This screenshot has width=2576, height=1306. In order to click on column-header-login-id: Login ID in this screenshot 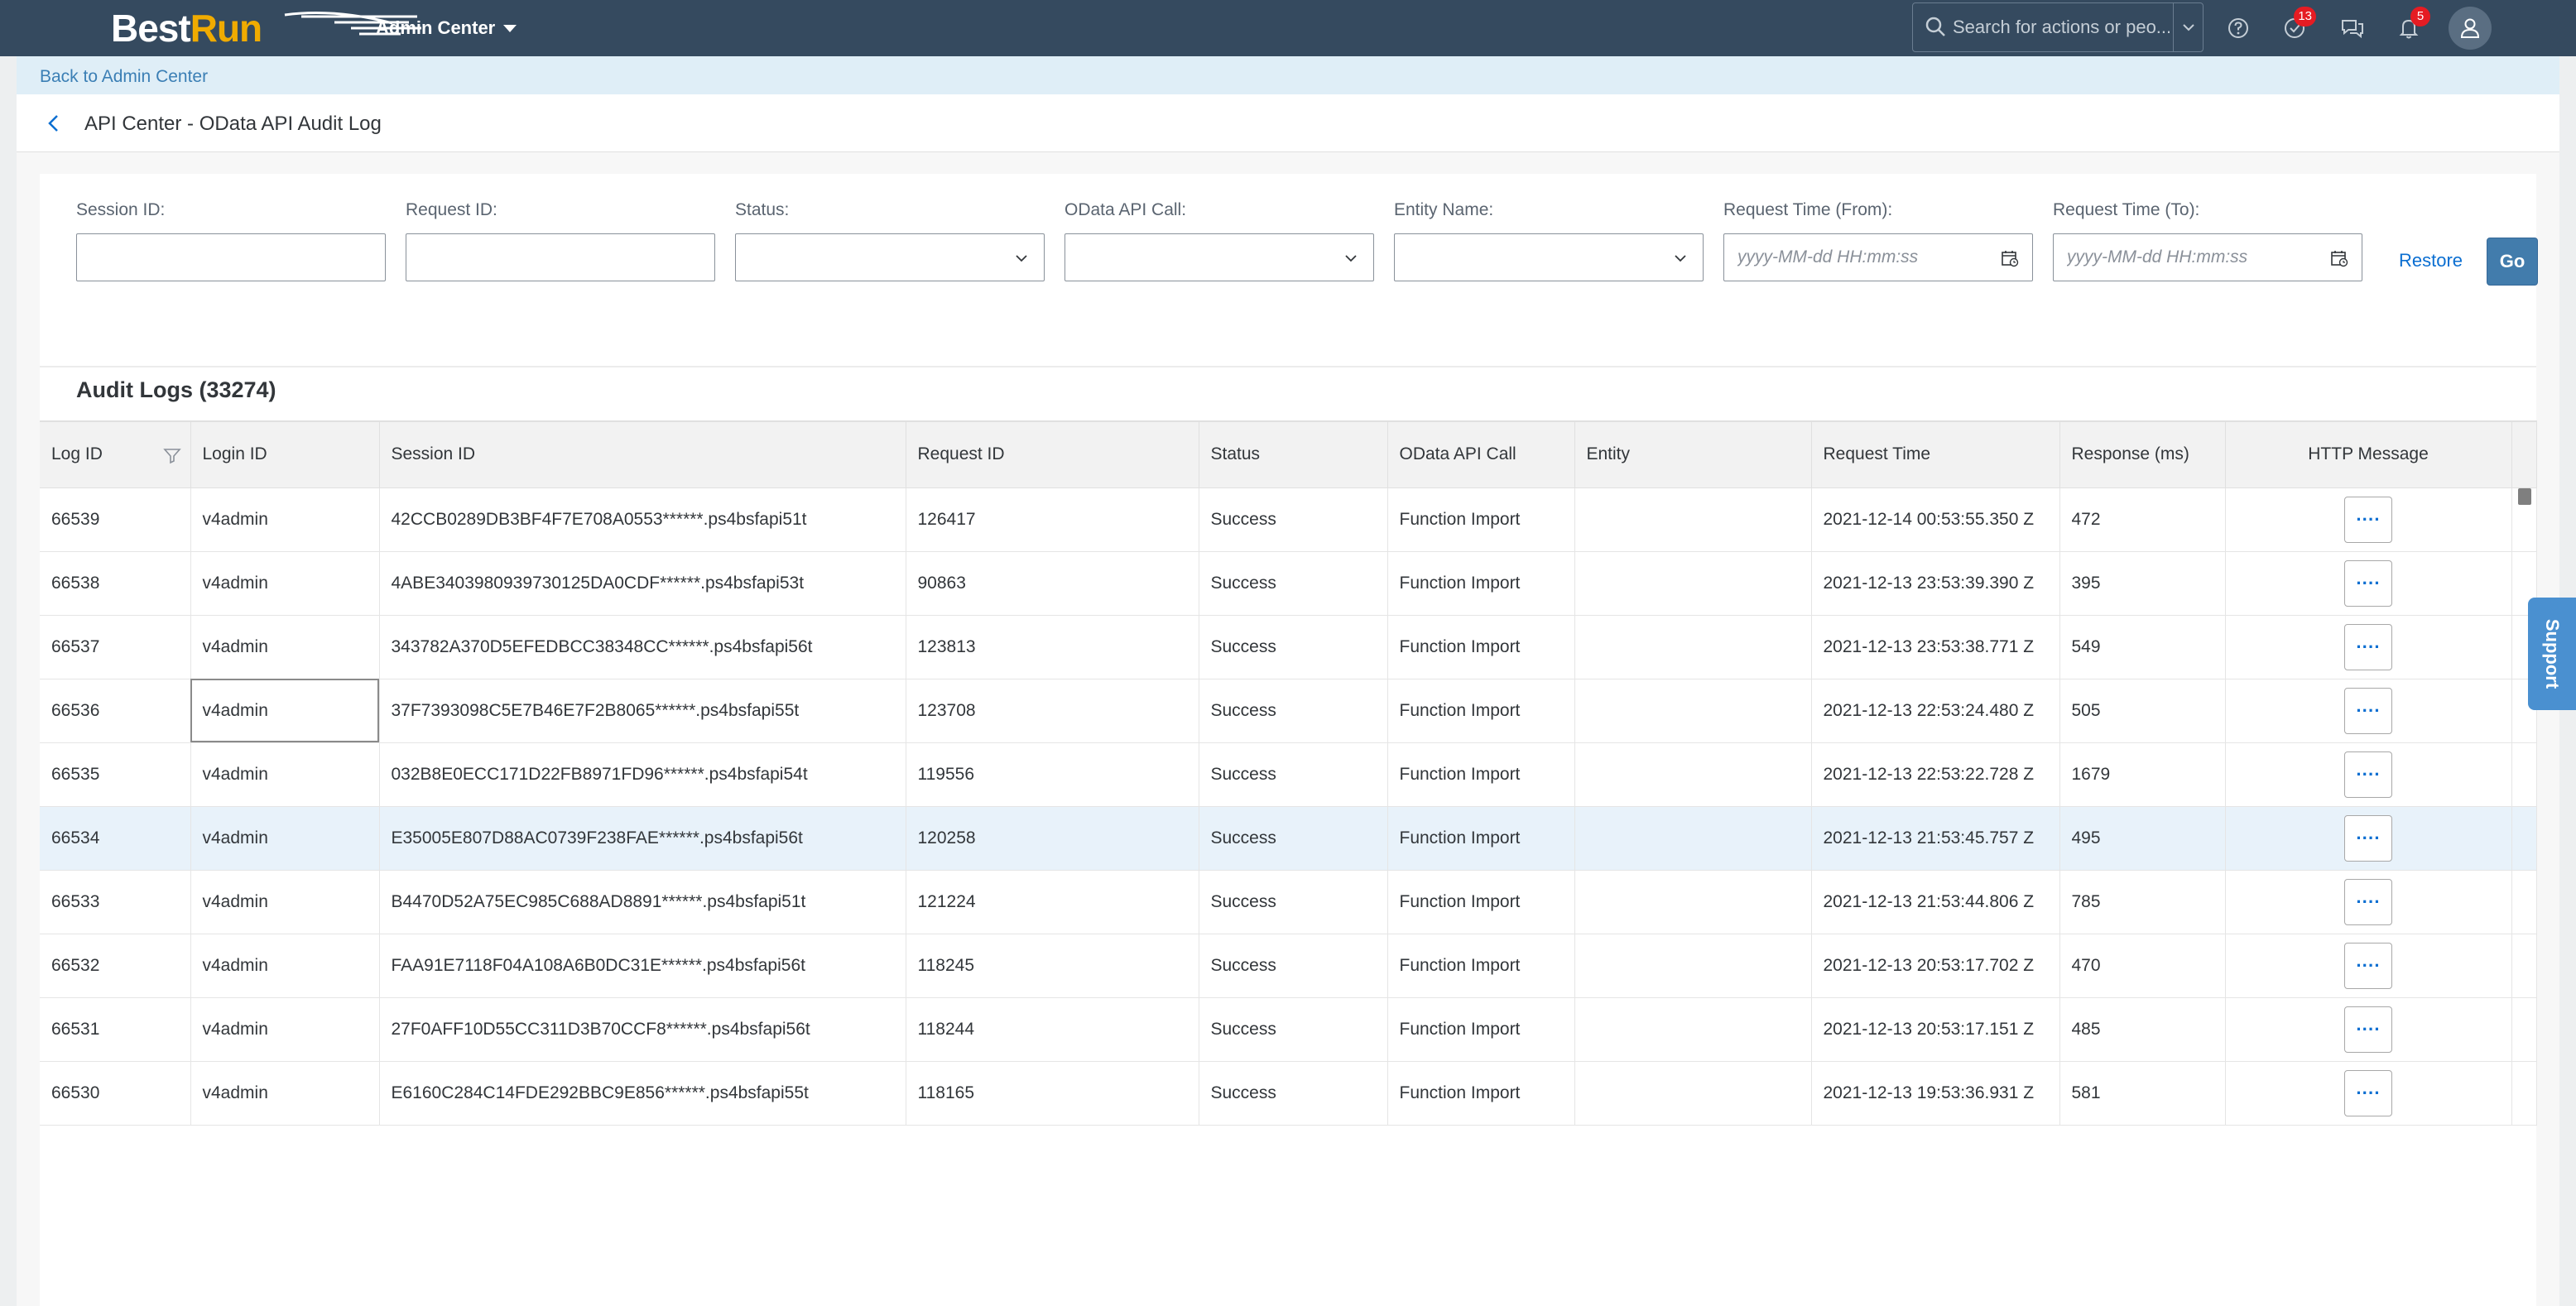, I will do `click(285, 454)`.